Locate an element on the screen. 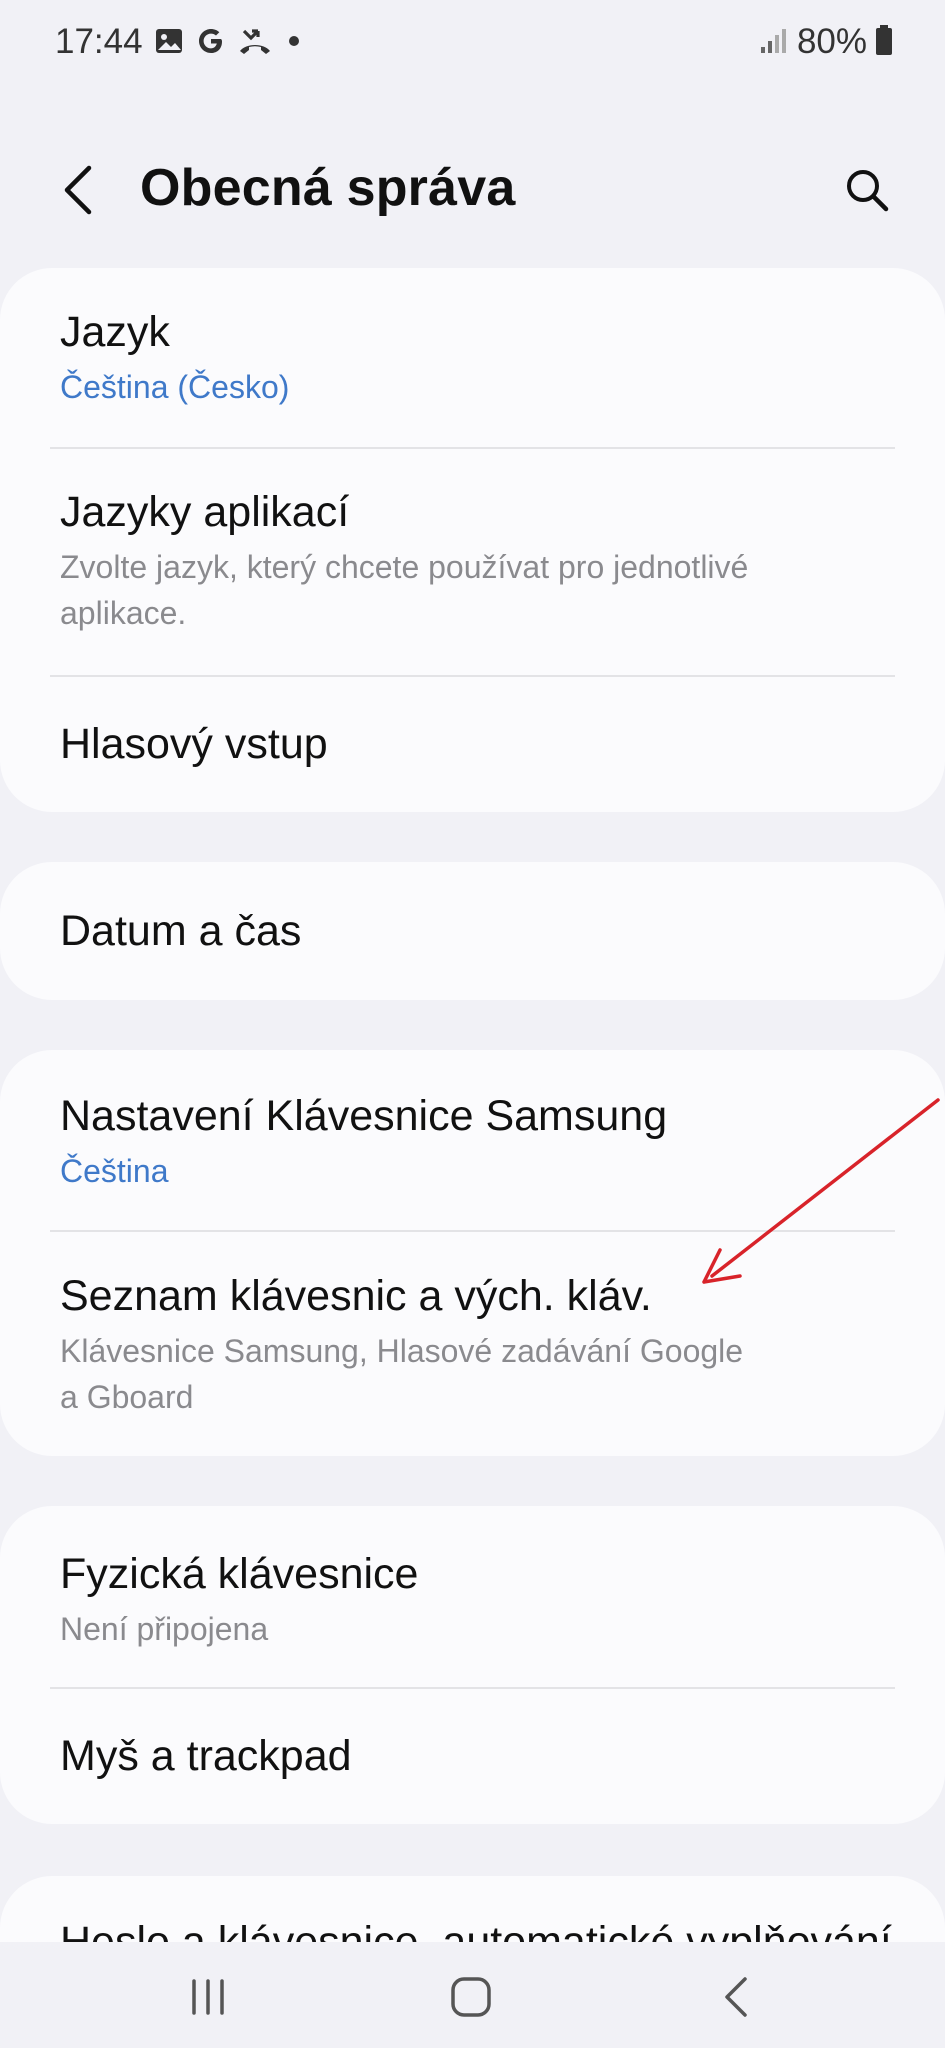 This screenshot has width=945, height=2048. status-time: 17:44 is located at coordinates (99, 41).